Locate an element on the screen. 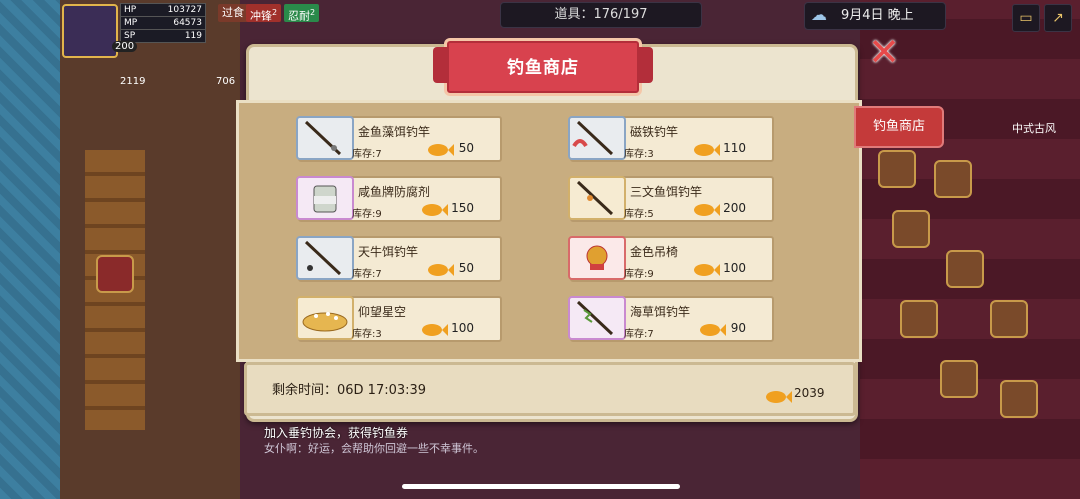 The image size is (1080, 499). mp-bar: MP 64573 is located at coordinates (163, 23).